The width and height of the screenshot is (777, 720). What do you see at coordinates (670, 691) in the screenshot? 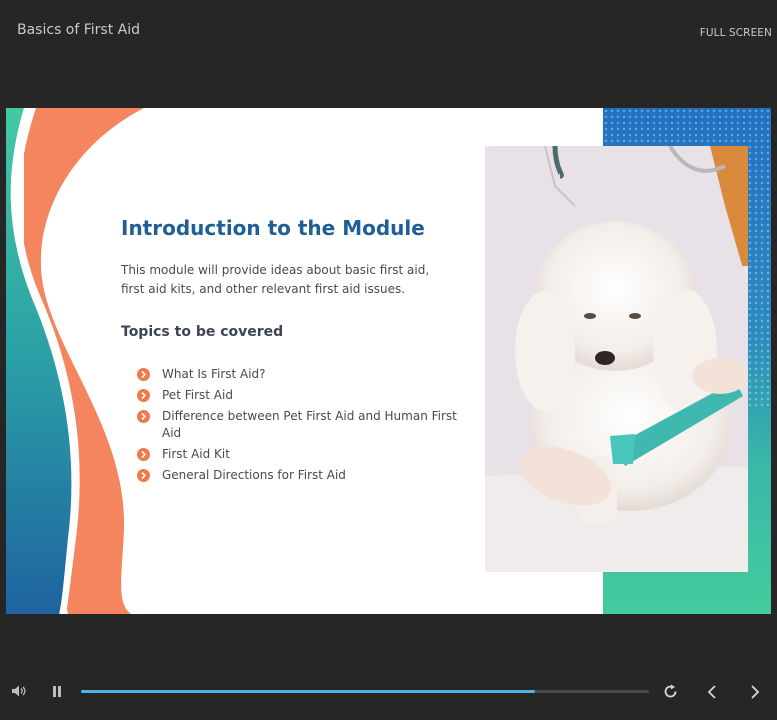
I see `replay-icon` at bounding box center [670, 691].